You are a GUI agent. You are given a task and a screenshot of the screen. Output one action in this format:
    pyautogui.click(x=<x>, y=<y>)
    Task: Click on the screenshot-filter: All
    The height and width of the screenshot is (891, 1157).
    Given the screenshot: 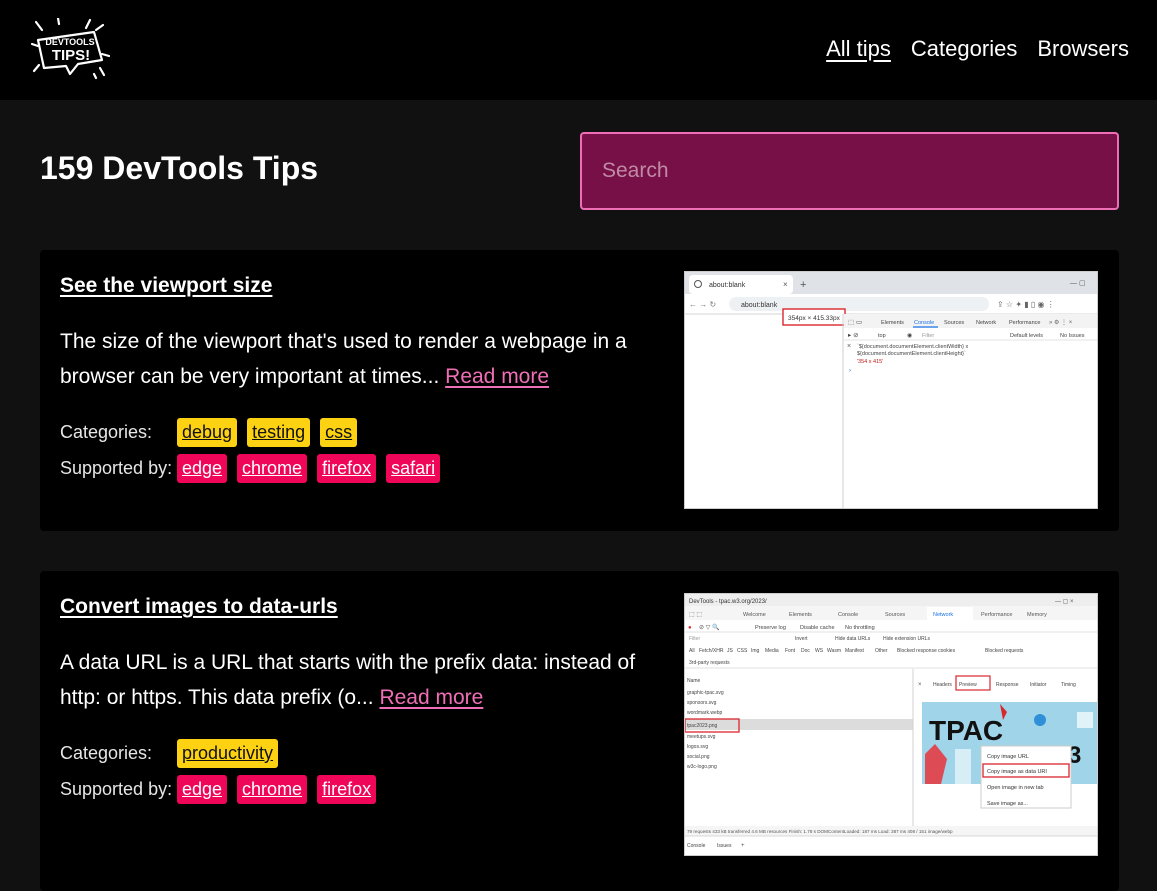 What is the action you would take?
    pyautogui.click(x=692, y=651)
    